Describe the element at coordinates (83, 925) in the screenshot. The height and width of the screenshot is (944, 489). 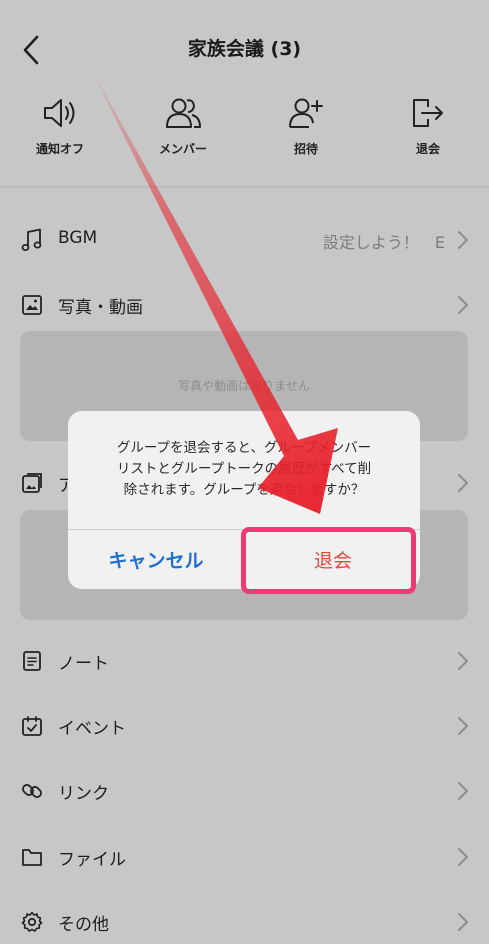
I see `menu-item-label: その他` at that location.